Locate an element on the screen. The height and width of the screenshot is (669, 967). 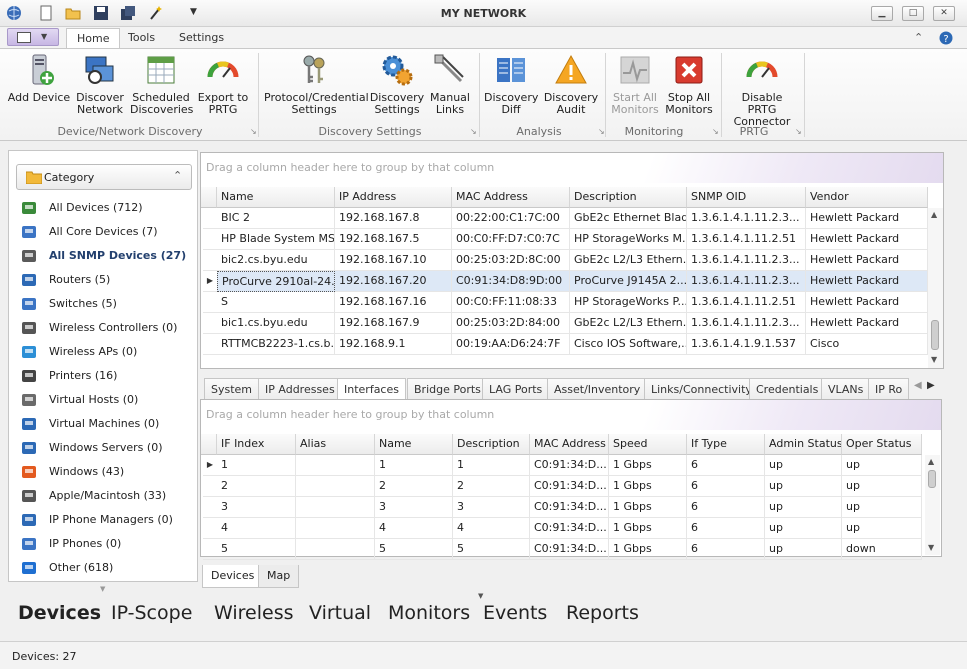
app-menu-button: ▼ is located at coordinates (33, 37).